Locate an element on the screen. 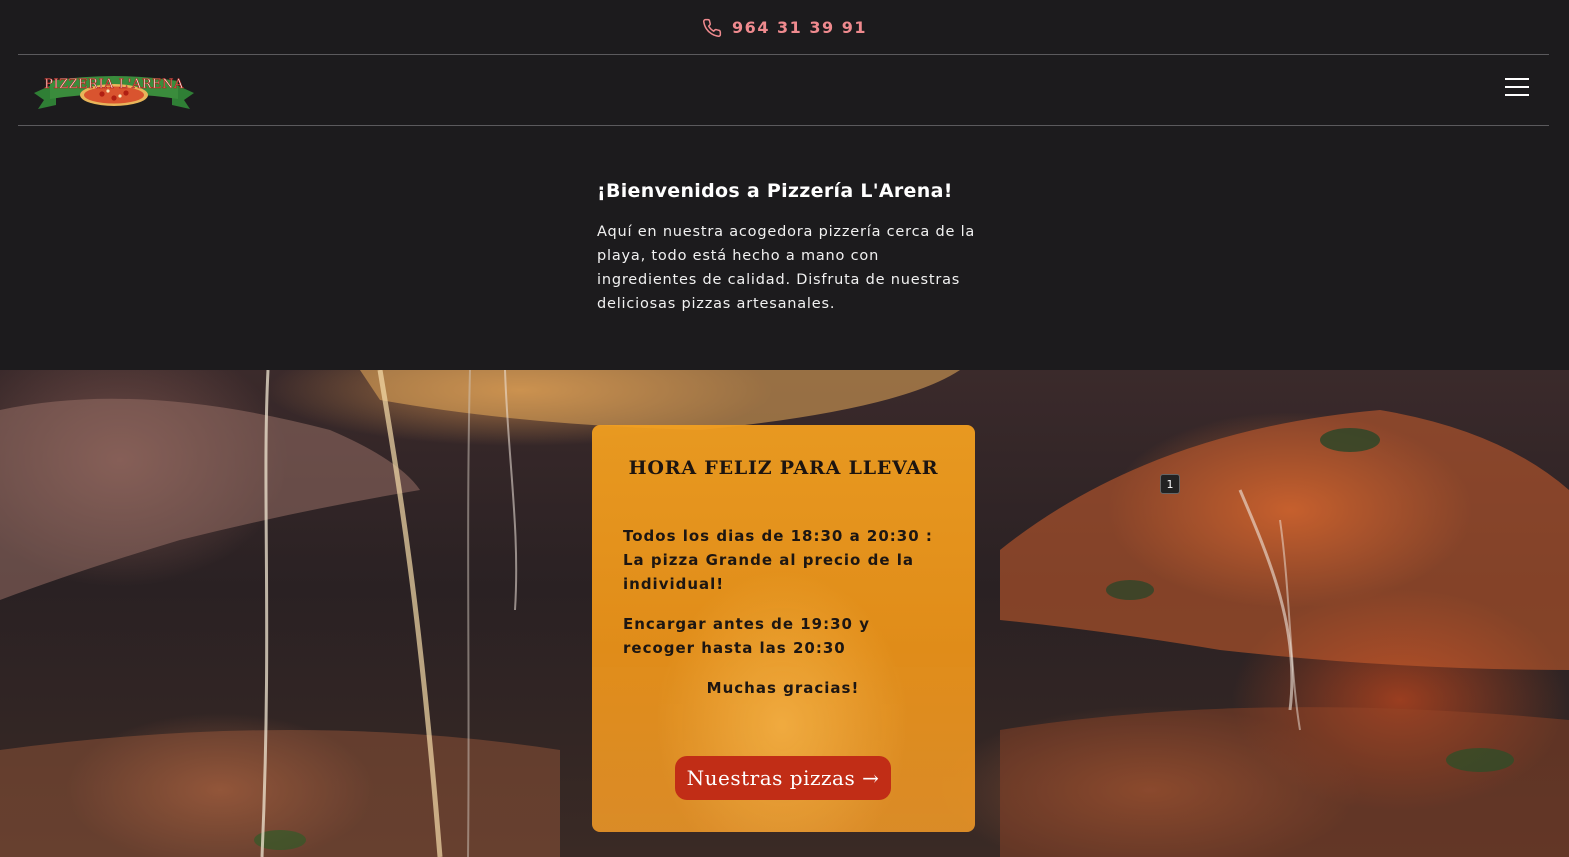  overlay-number-badge: 1 is located at coordinates (1170, 484).